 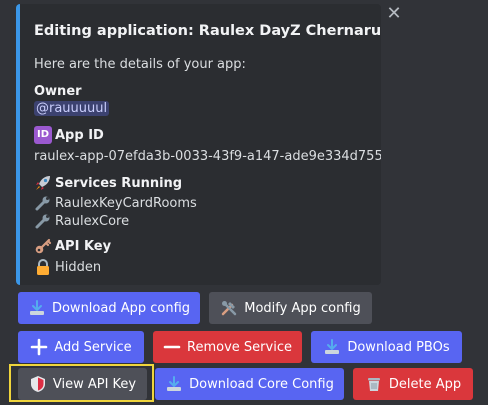 What do you see at coordinates (140, 64) in the screenshot?
I see `embed-description: Here are the details of your app:` at bounding box center [140, 64].